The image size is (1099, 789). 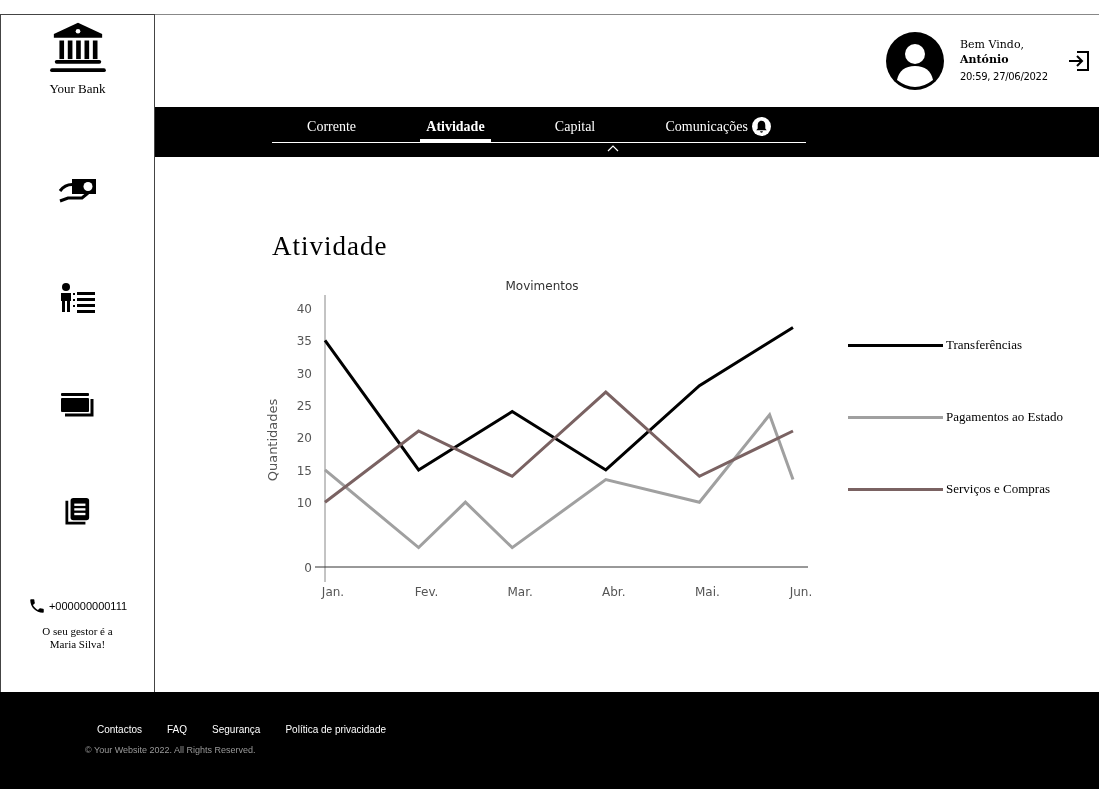 I want to click on hand-money-icon, so click(x=77, y=190).